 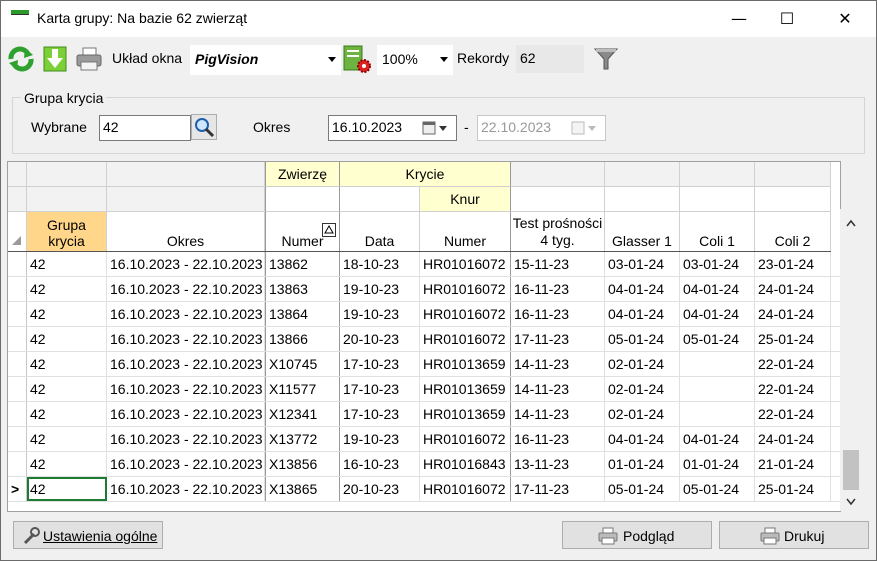 What do you see at coordinates (793, 339) in the screenshot?
I see `cell-coli2: 25-01-24` at bounding box center [793, 339].